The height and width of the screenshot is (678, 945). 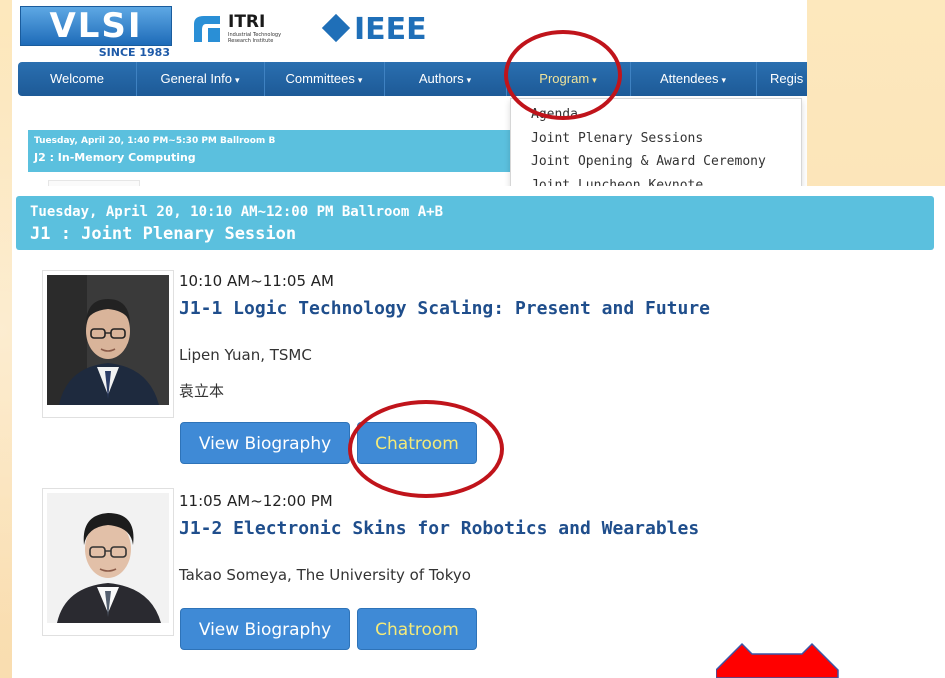 I want to click on session-title: J1 : Joint Plenary Session, so click(x=163, y=234).